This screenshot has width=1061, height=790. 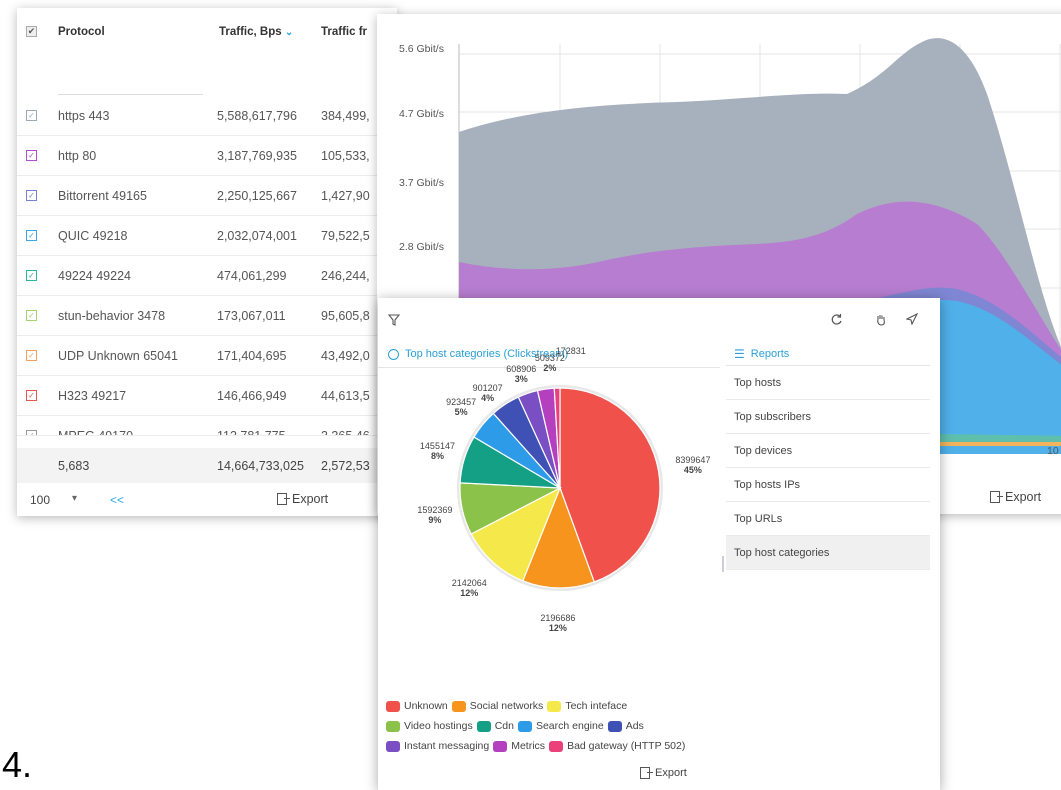 What do you see at coordinates (257, 156) in the screenshot?
I see `cell-traffic: 3,187,769,935` at bounding box center [257, 156].